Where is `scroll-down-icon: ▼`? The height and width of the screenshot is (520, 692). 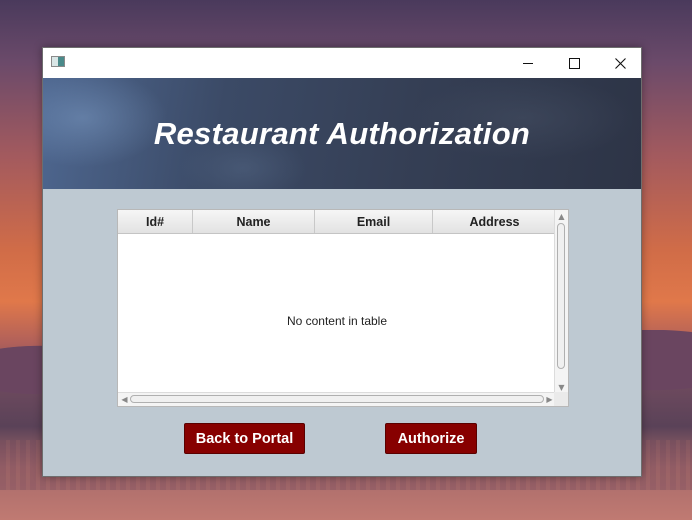 scroll-down-icon: ▼ is located at coordinates (561, 387).